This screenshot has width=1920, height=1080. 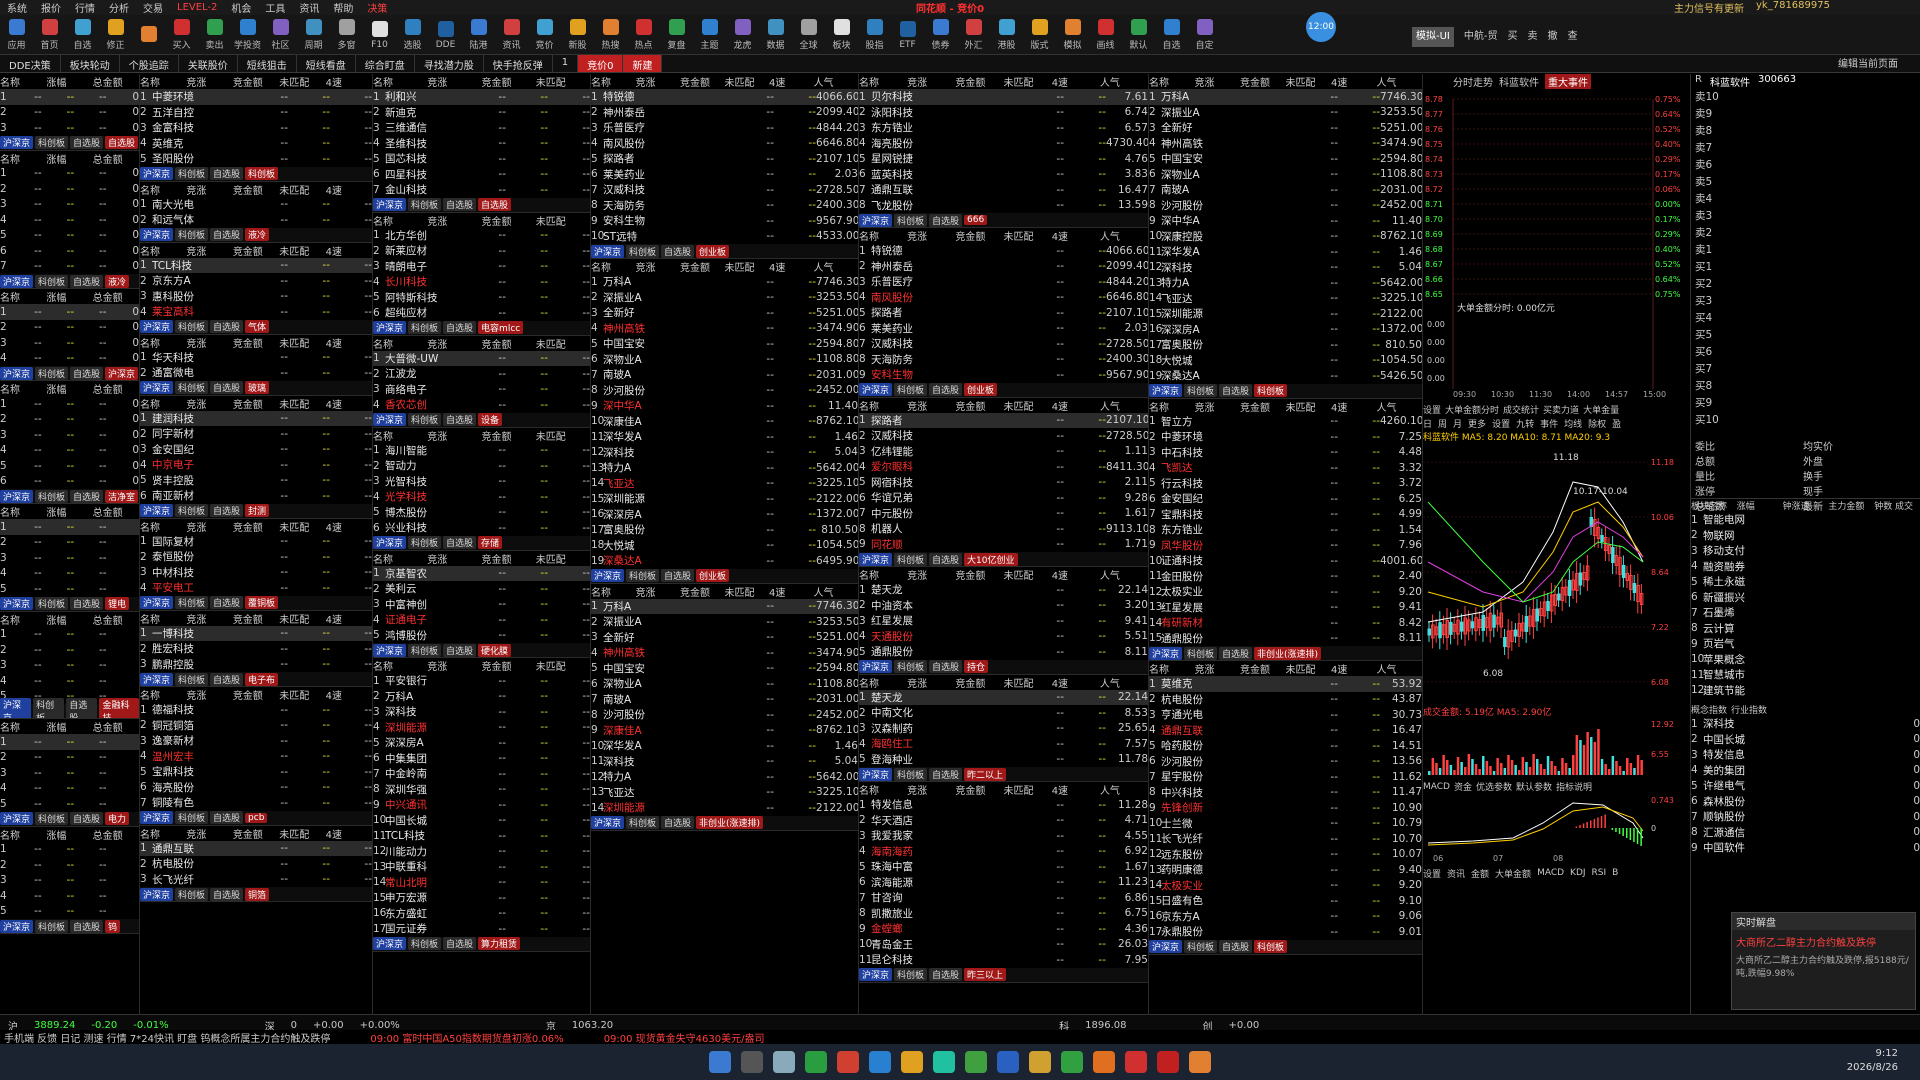 I want to click on list-item: 4 长川科技 -- -- --, so click(x=481, y=282).